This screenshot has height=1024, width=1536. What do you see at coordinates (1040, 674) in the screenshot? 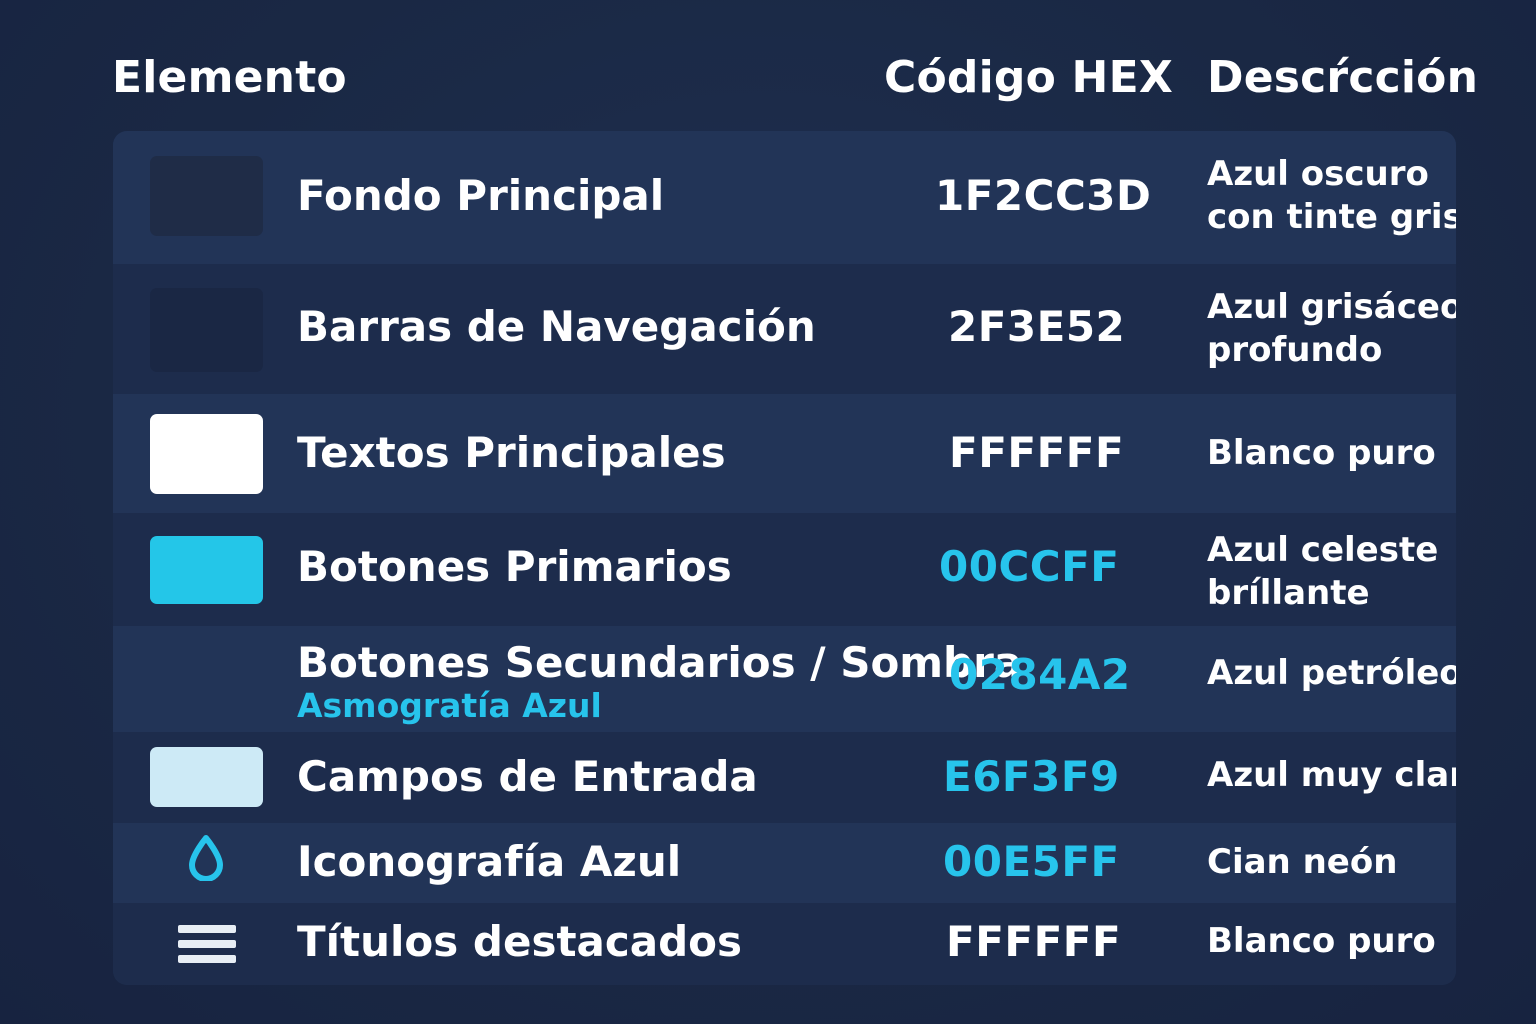
I see `hex-code: 0284A2` at bounding box center [1040, 674].